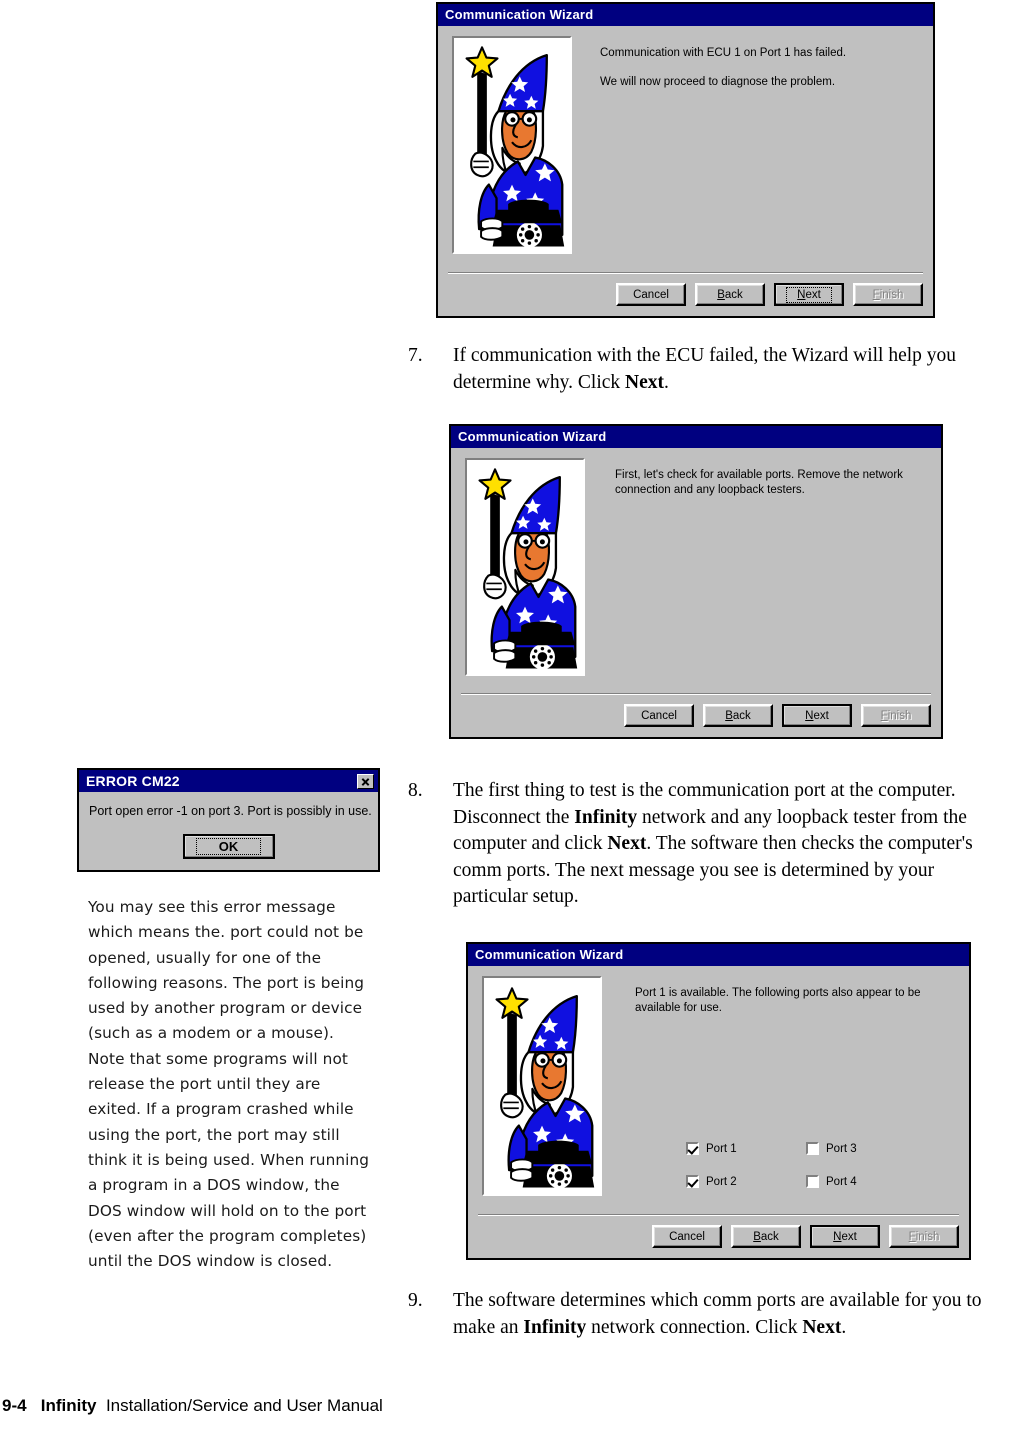 This screenshot has height=1434, width=1011. I want to click on footer-page-number: 9-4, so click(14, 1405).